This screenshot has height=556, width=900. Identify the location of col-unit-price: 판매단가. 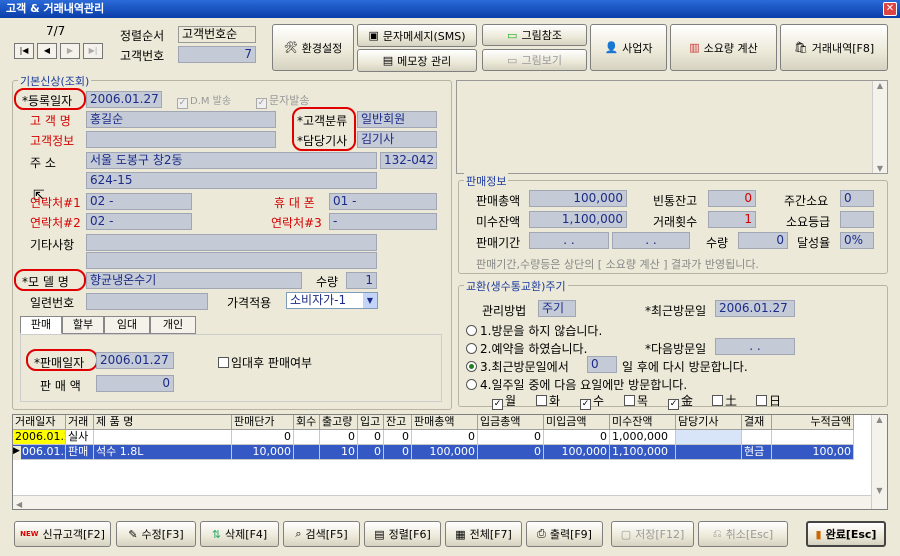
(263, 422).